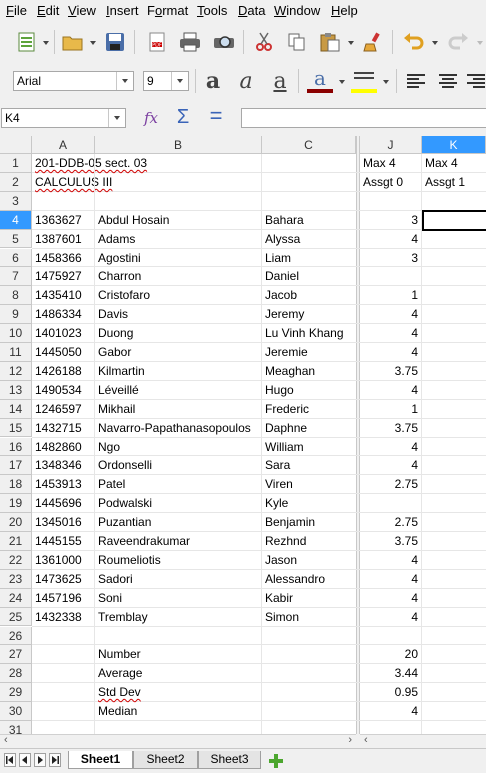 The image size is (486, 773). What do you see at coordinates (251, 10) in the screenshot?
I see `menu-data: Data` at bounding box center [251, 10].